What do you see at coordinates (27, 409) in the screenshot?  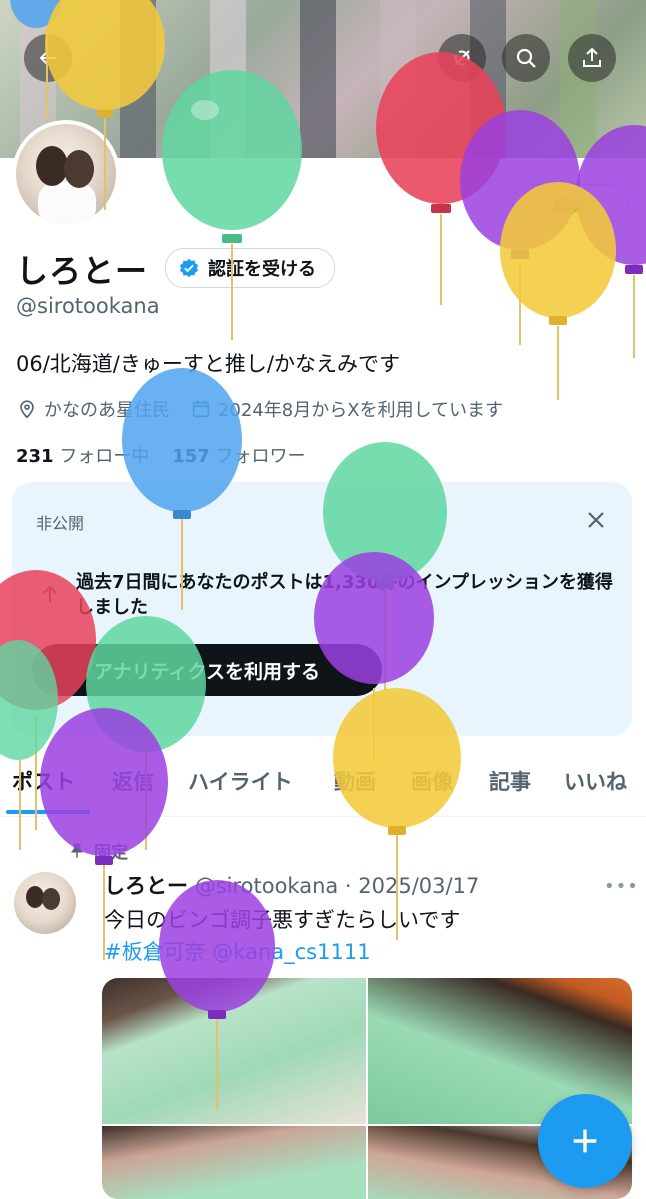 I see `location-pin-icon` at bounding box center [27, 409].